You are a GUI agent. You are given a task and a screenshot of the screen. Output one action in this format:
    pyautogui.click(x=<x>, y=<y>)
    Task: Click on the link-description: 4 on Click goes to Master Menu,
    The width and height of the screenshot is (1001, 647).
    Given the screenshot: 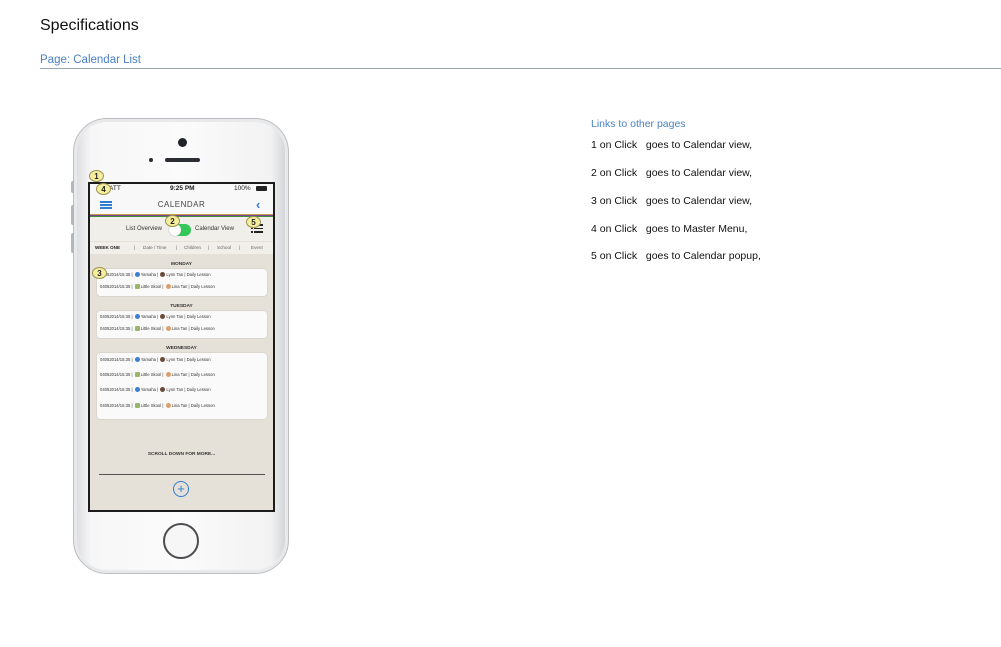 What is the action you would take?
    pyautogui.click(x=669, y=229)
    